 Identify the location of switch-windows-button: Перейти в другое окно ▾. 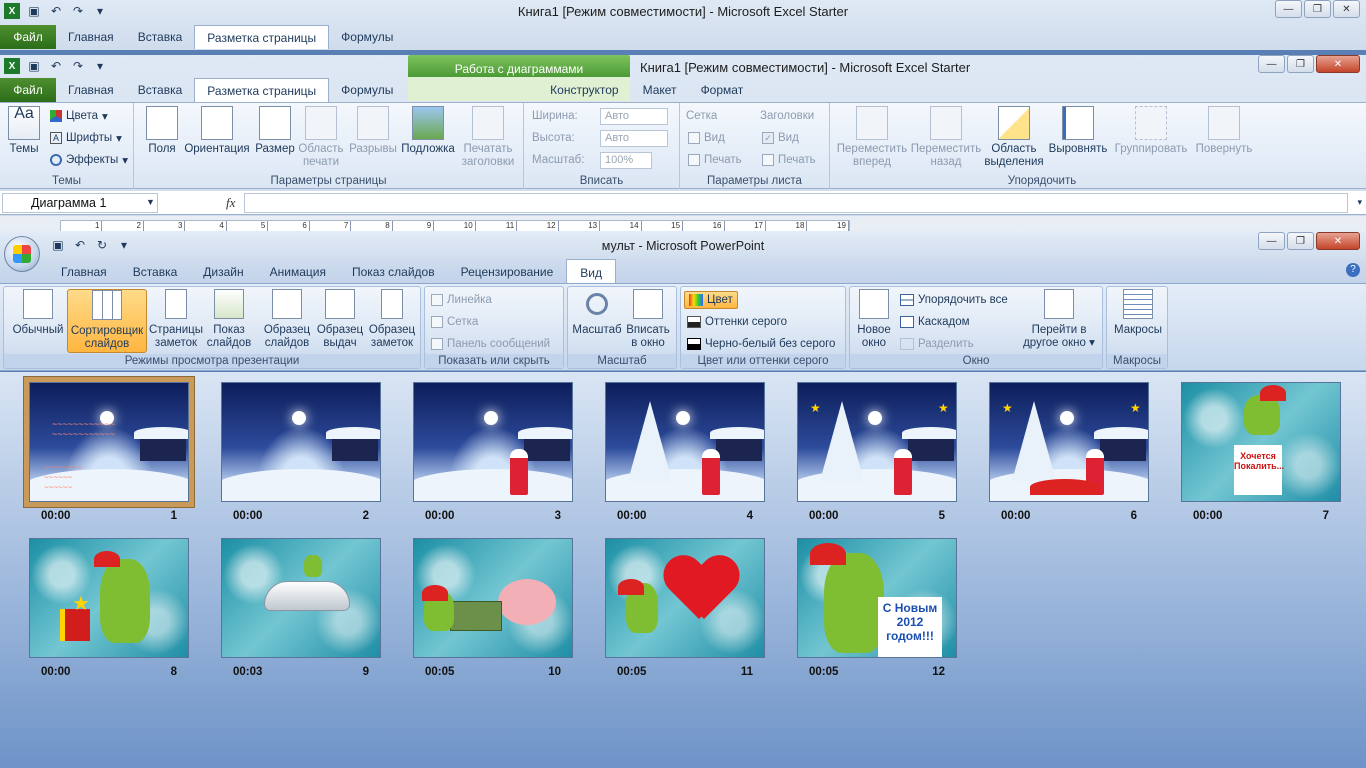
(1059, 319).